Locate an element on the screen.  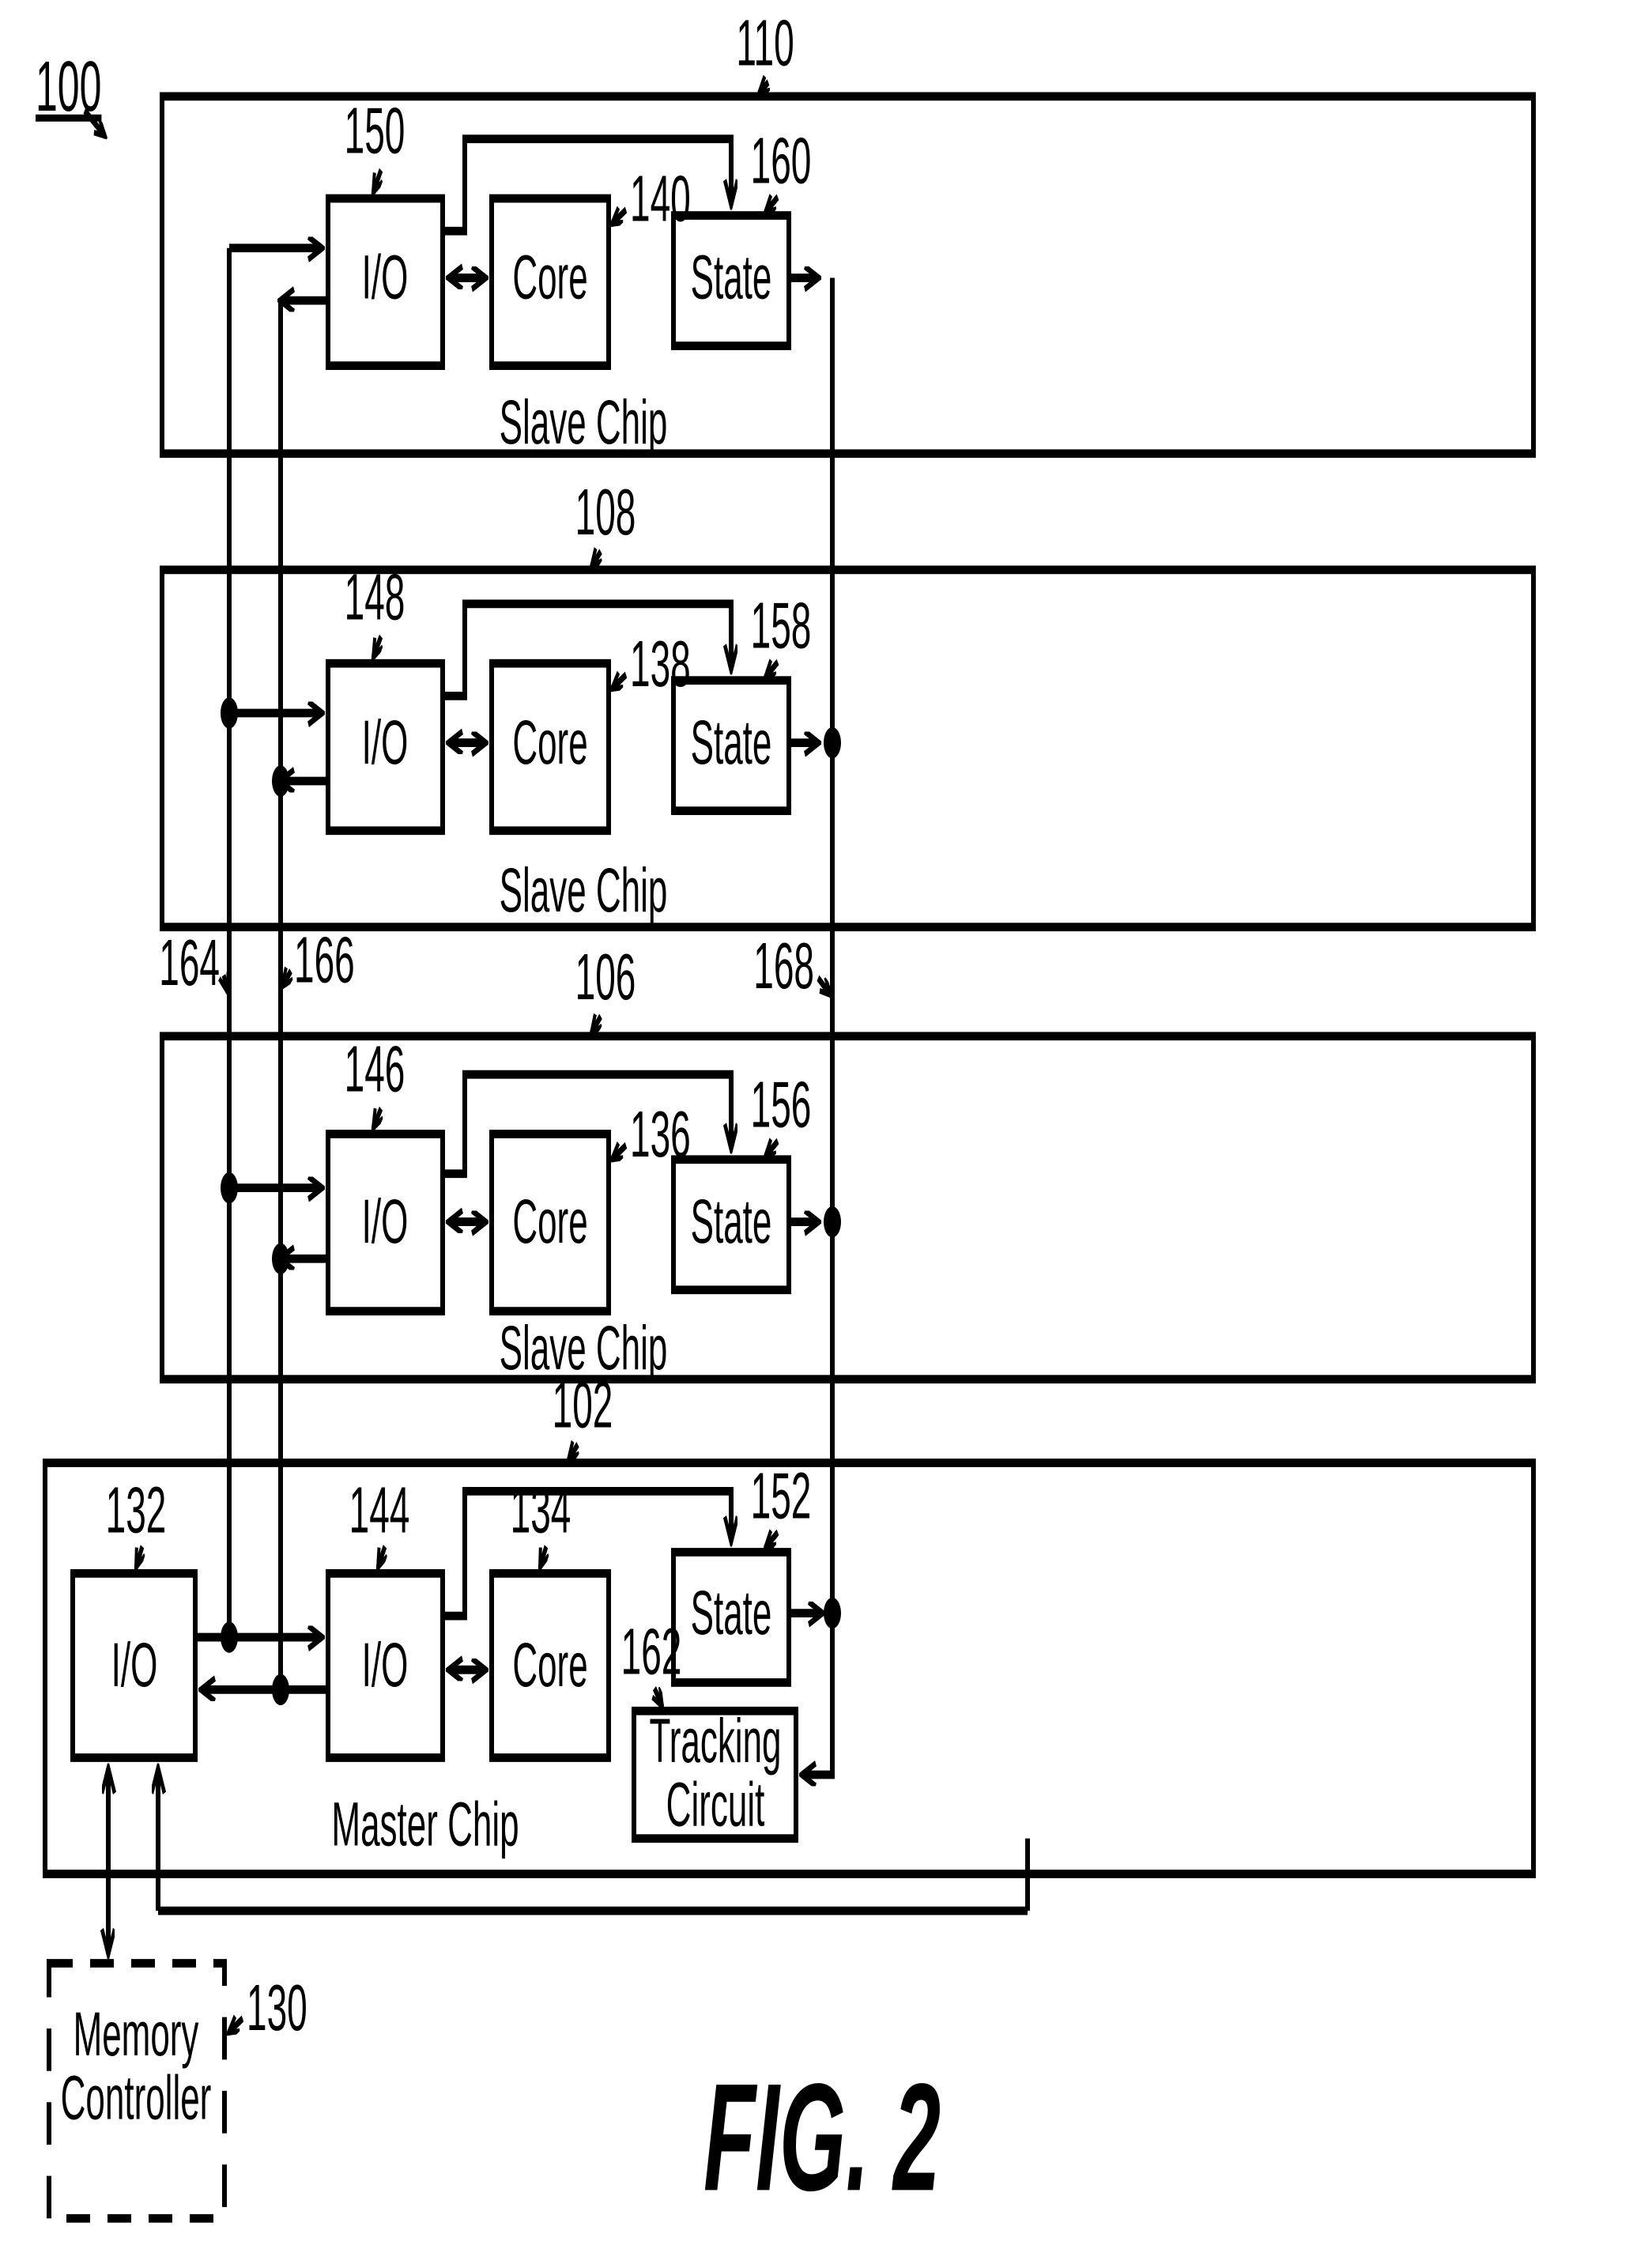
ref-106: 106 is located at coordinates (605, 977).